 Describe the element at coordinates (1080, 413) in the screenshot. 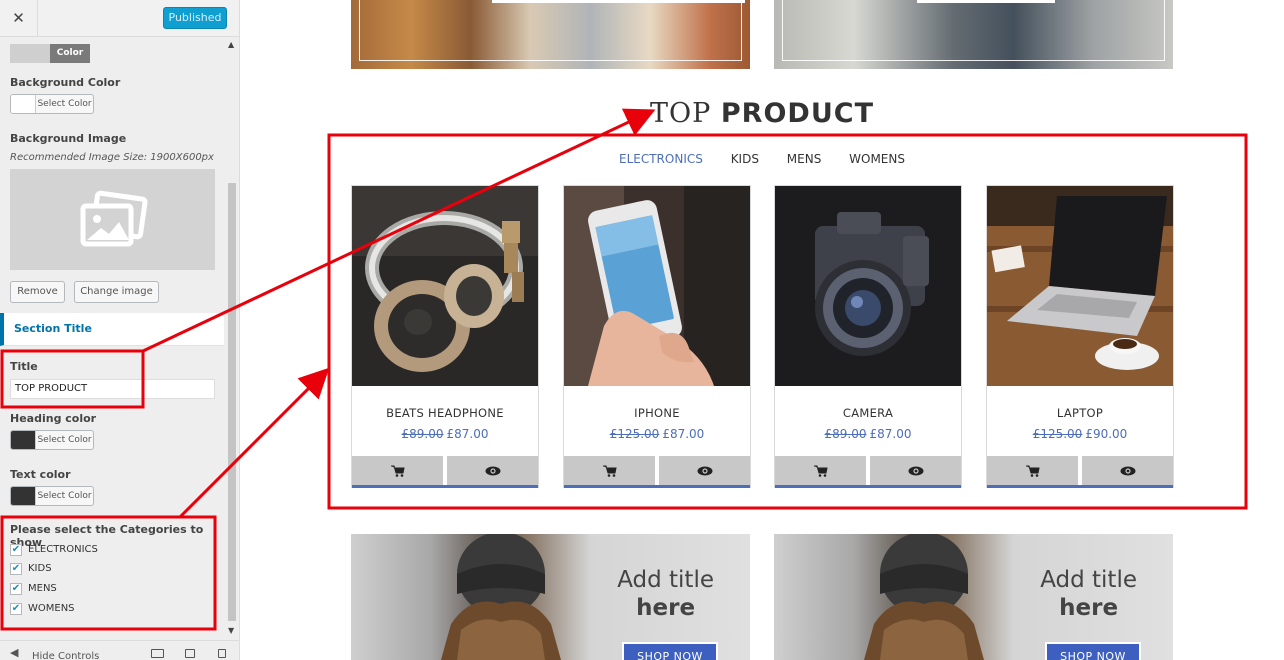

I see `product-name: LAPTOP` at that location.